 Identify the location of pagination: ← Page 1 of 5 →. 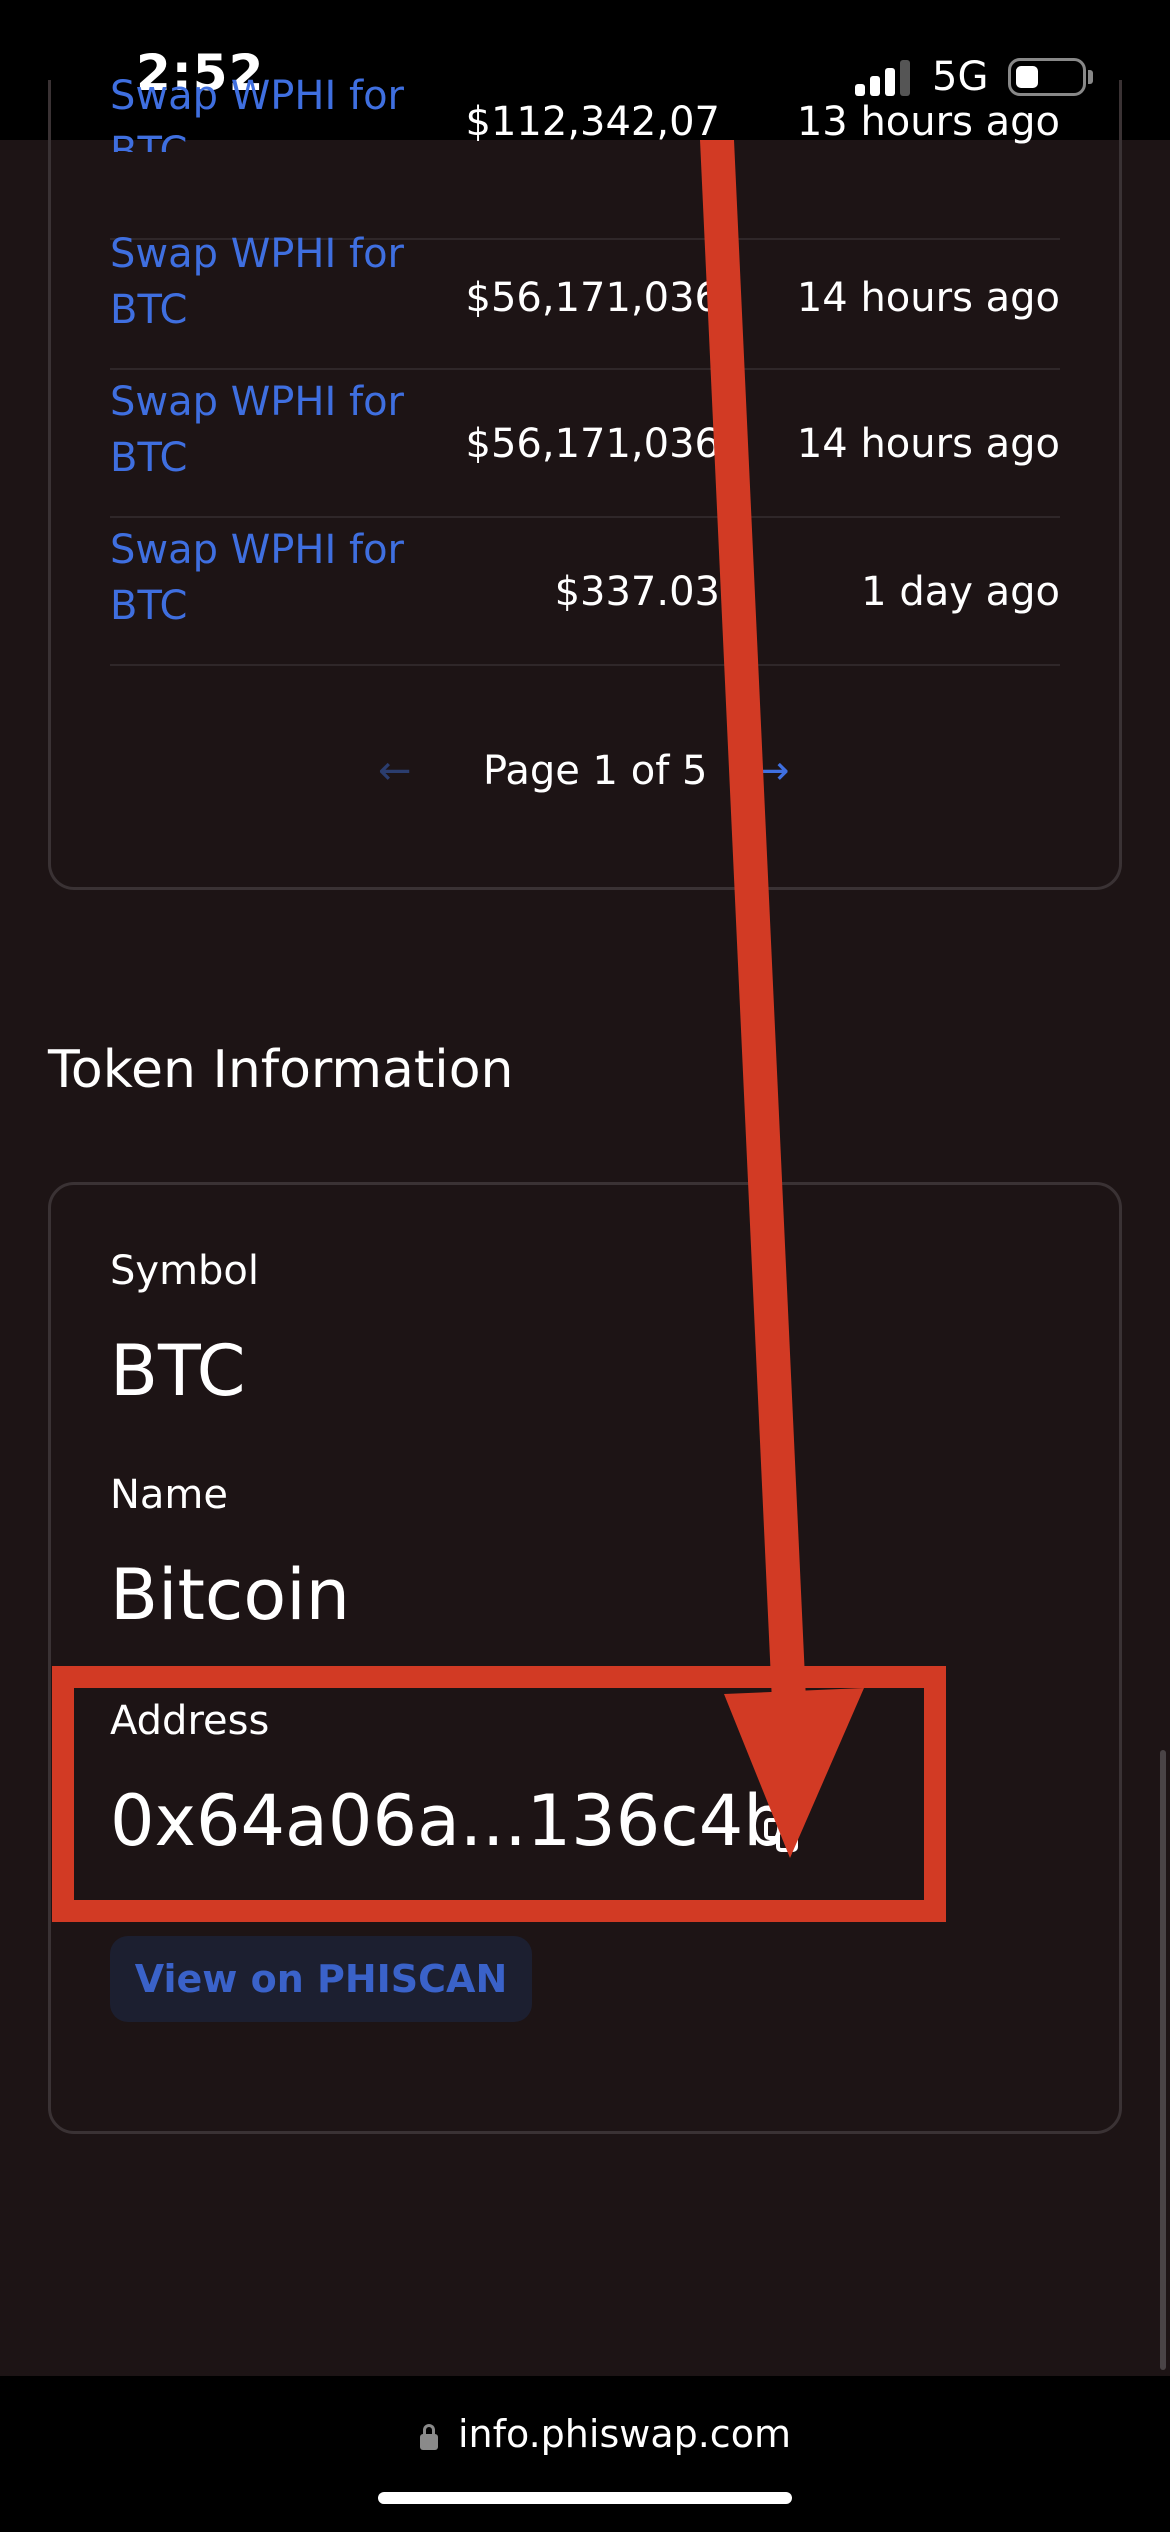
(585, 778).